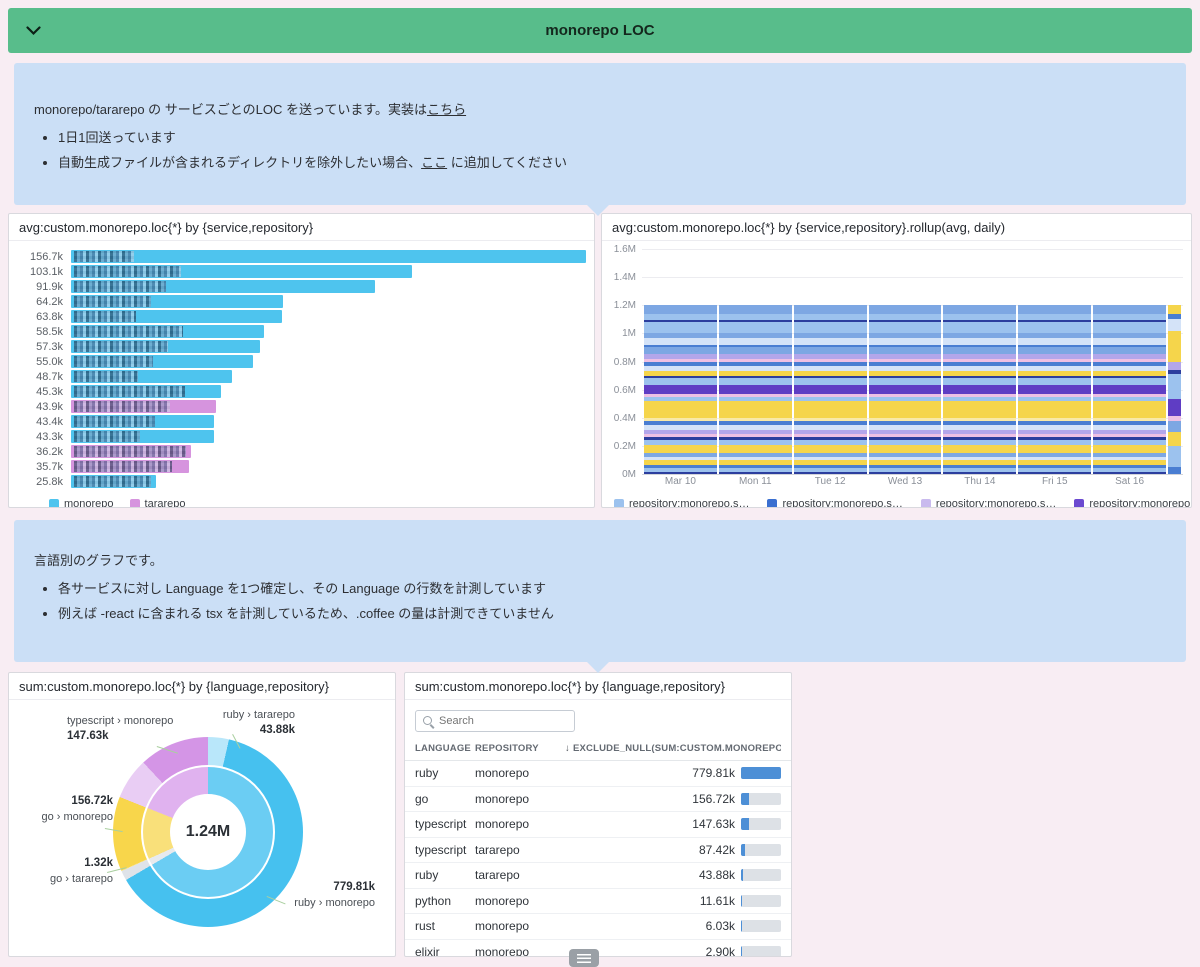 The image size is (1200, 967). I want to click on legend-item: monorepo, so click(81, 502).